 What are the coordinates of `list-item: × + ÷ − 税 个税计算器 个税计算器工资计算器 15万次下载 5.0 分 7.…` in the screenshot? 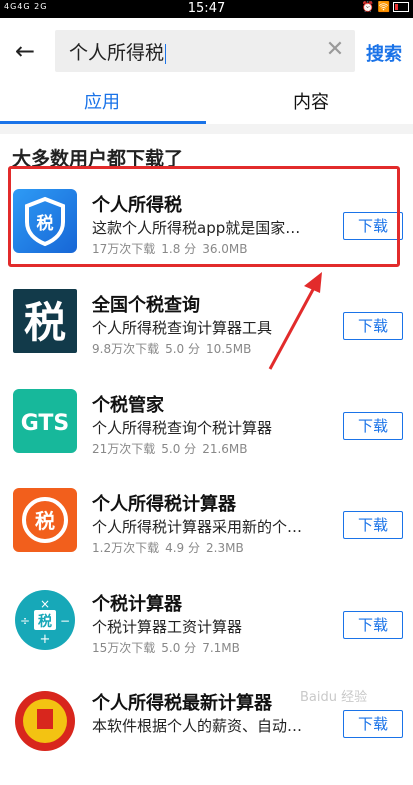 It's located at (206, 637).